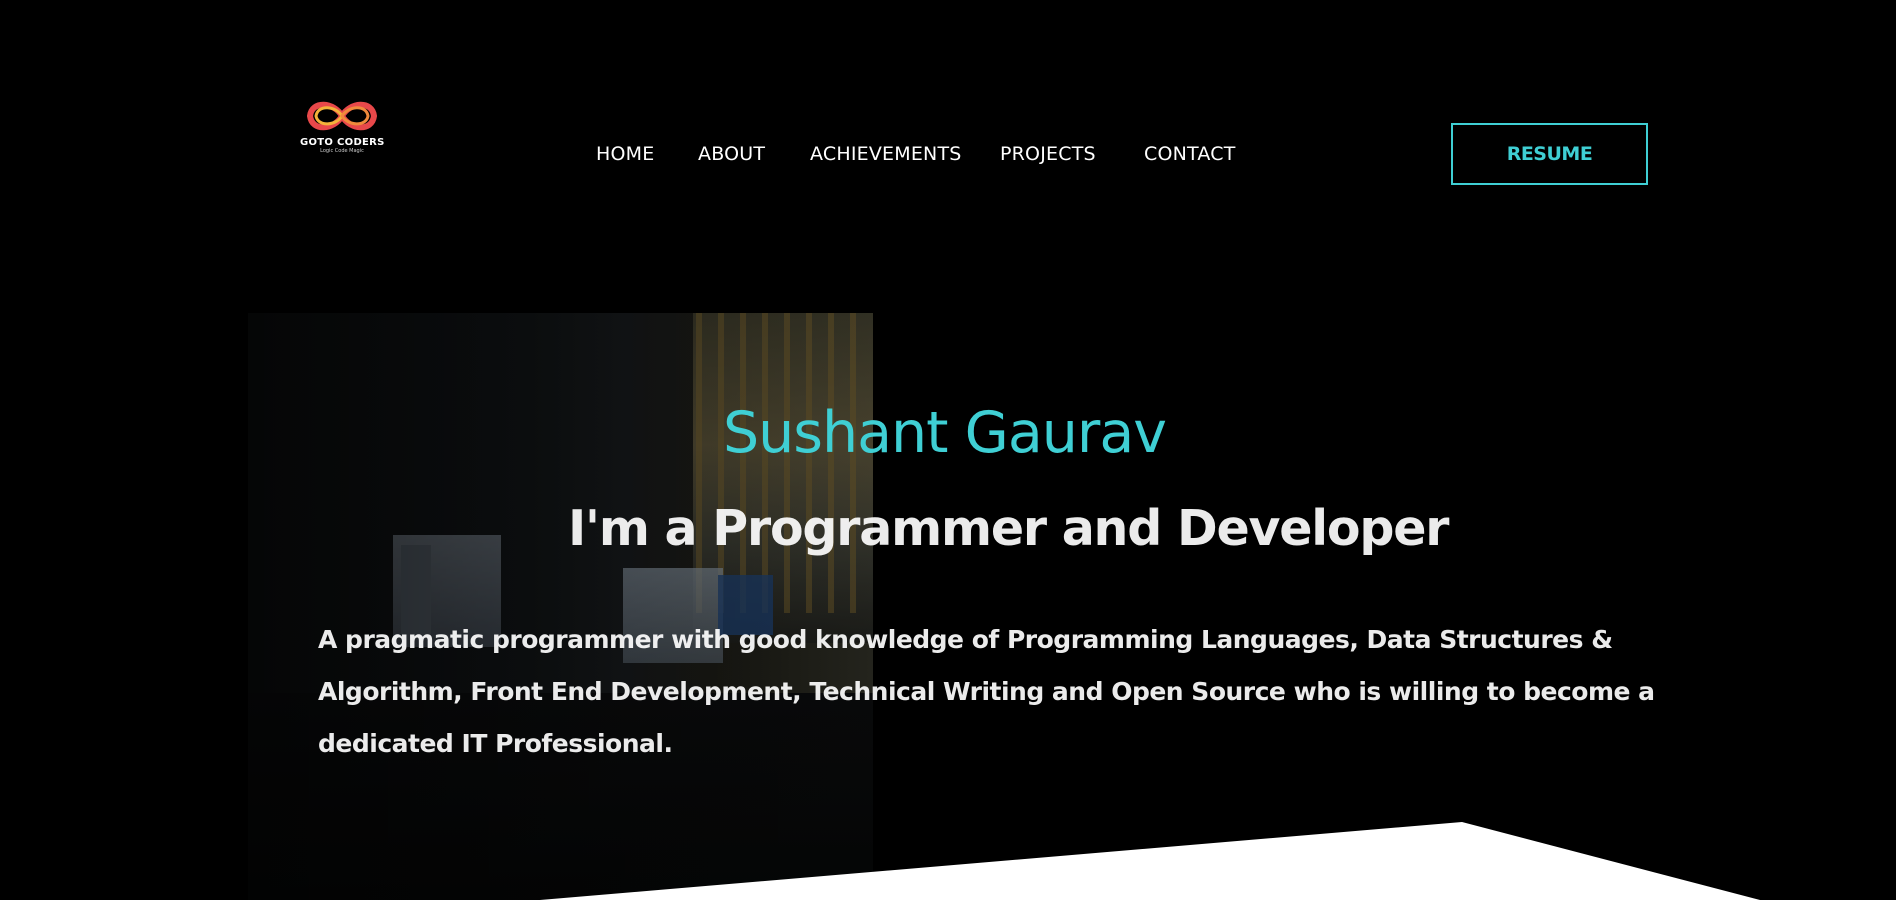 This screenshot has width=1896, height=900. I want to click on nav-item-projects: PROJECTS, so click(1048, 154).